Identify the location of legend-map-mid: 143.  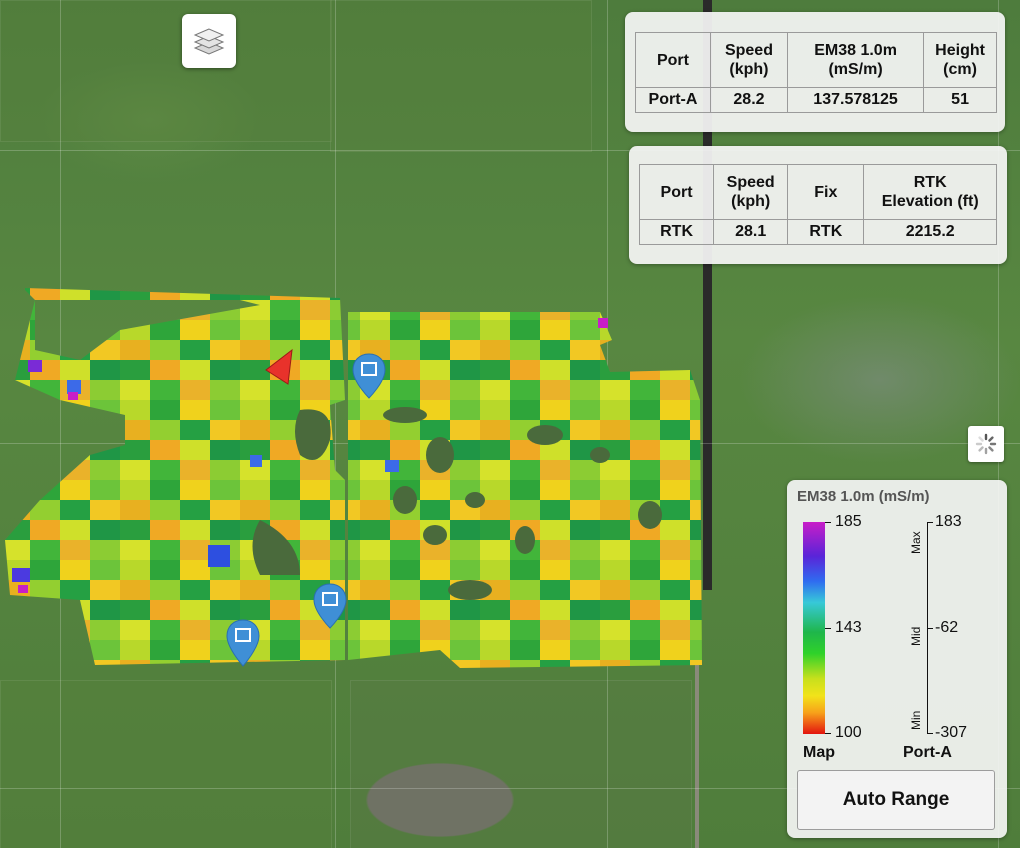
(848, 627).